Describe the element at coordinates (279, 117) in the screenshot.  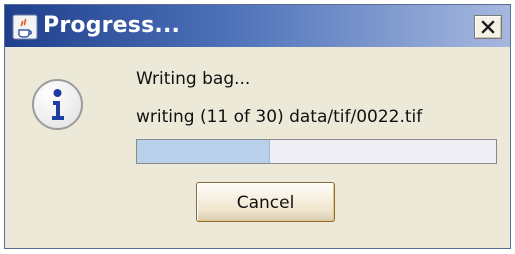
I see `progress-detail: writing (11 of 30) data/tif/0022.tif` at that location.